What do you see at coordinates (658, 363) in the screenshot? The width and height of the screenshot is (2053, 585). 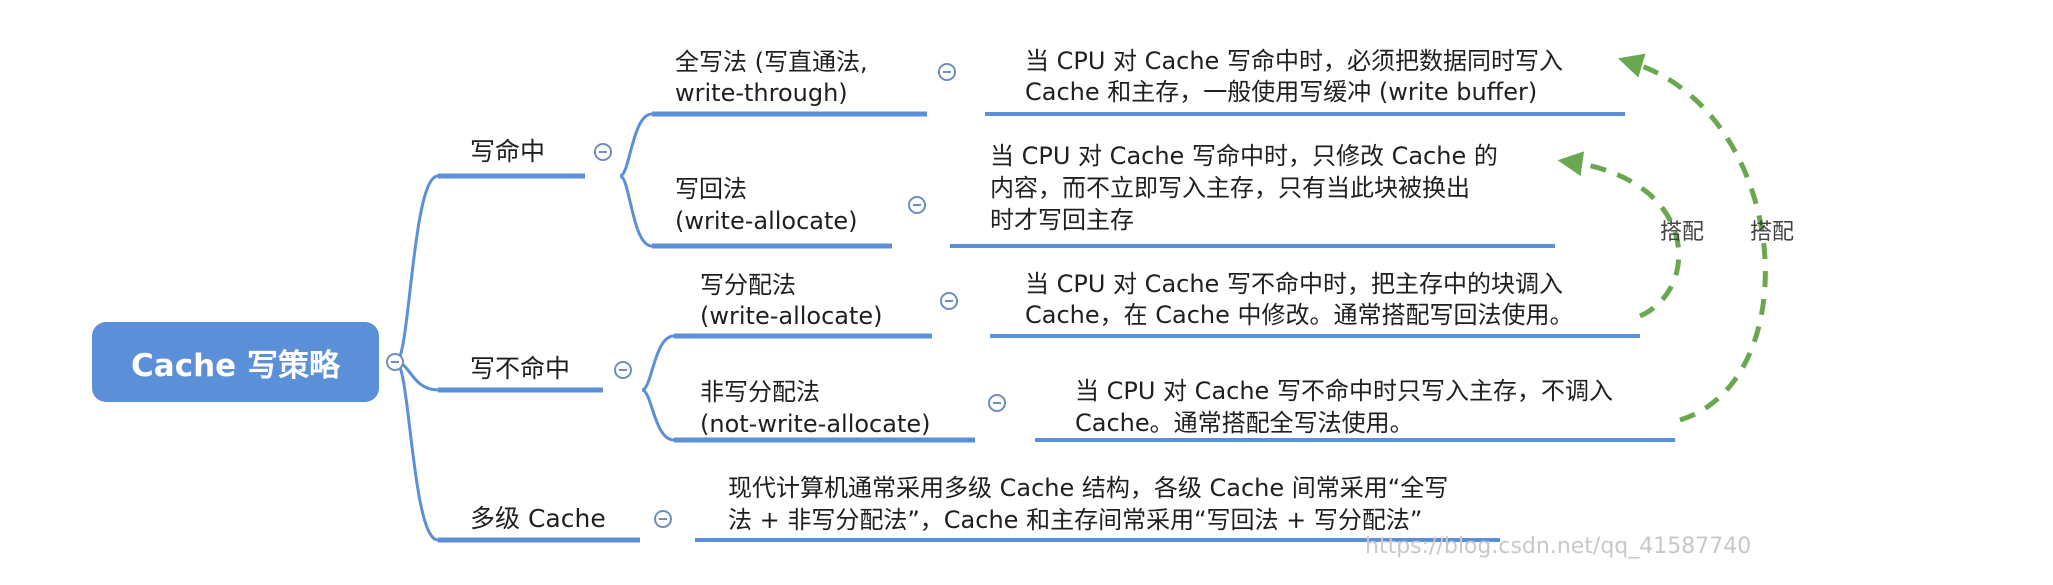 I see `connector-miss-wa` at bounding box center [658, 363].